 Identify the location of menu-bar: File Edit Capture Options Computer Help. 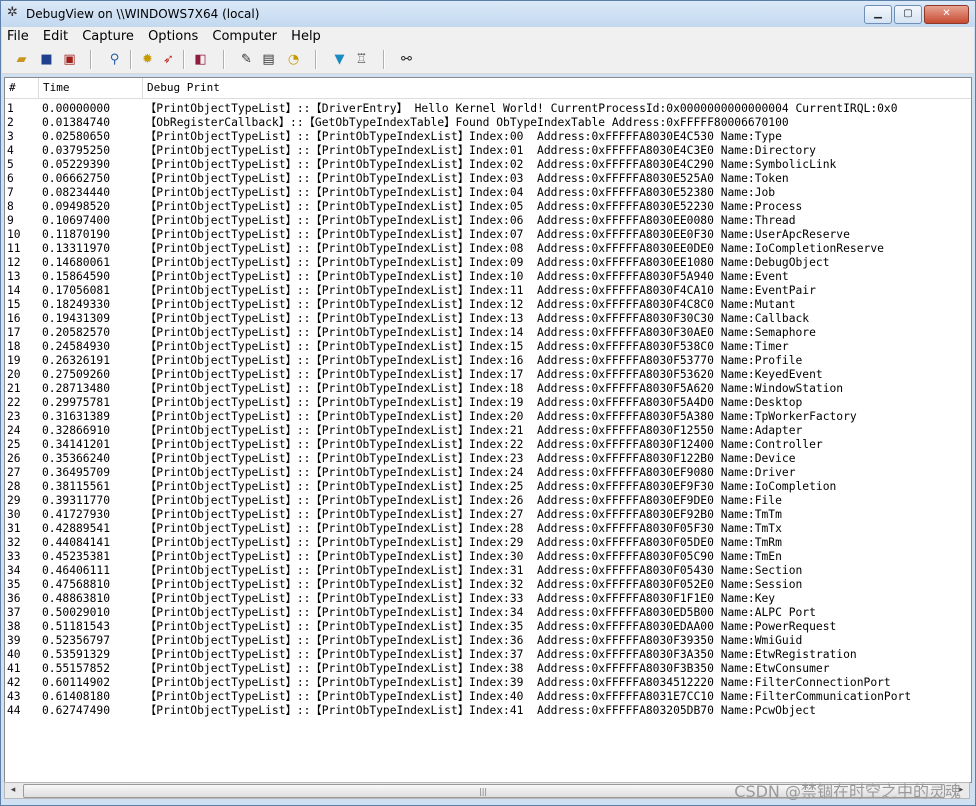
(488, 36).